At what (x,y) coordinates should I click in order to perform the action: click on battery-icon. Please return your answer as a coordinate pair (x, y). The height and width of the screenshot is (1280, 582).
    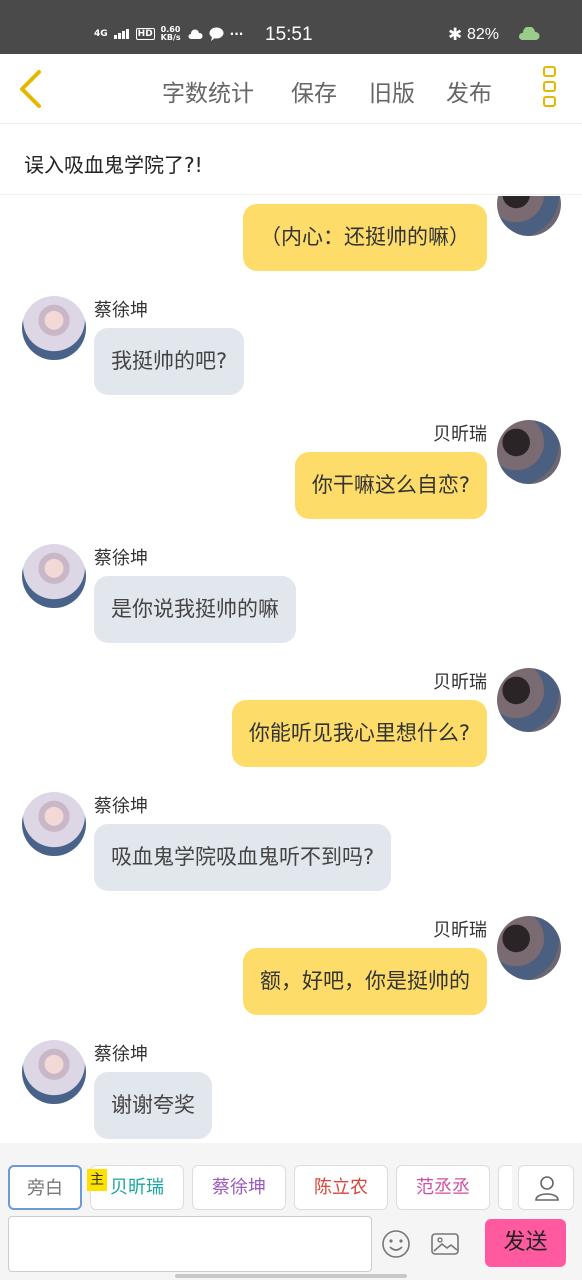
    Looking at the image, I should click on (529, 33).